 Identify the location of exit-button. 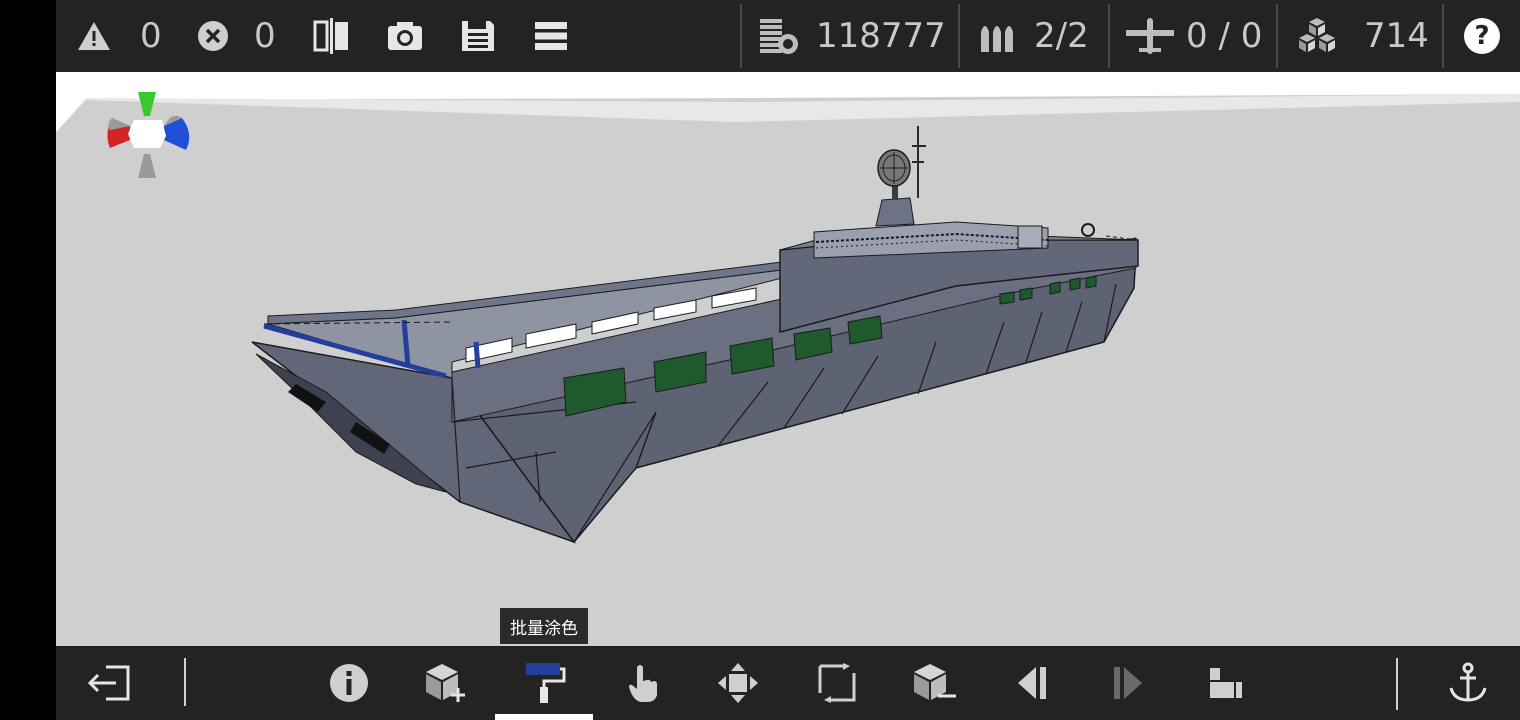
(110, 683).